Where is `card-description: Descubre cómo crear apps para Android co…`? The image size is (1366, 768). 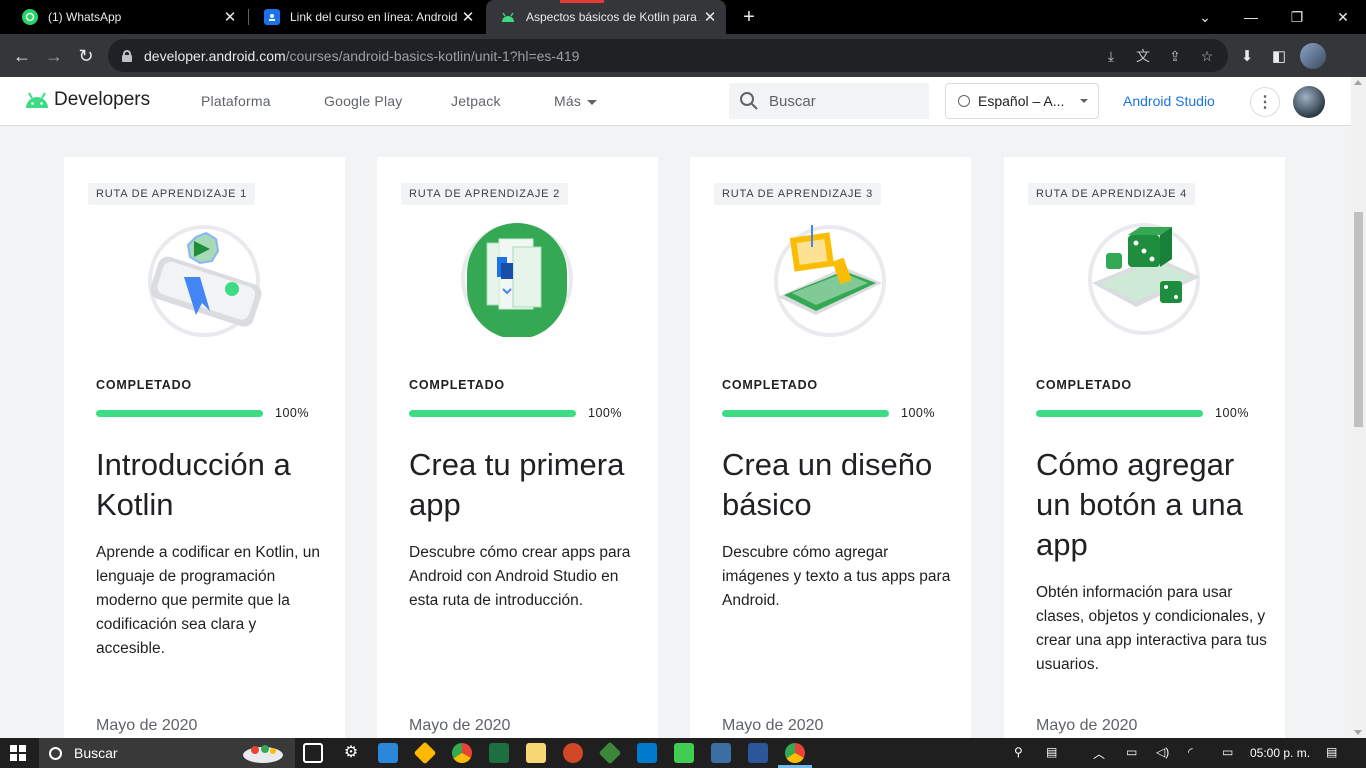
card-description: Descubre cómo crear apps para Android co… is located at coordinates (520, 576).